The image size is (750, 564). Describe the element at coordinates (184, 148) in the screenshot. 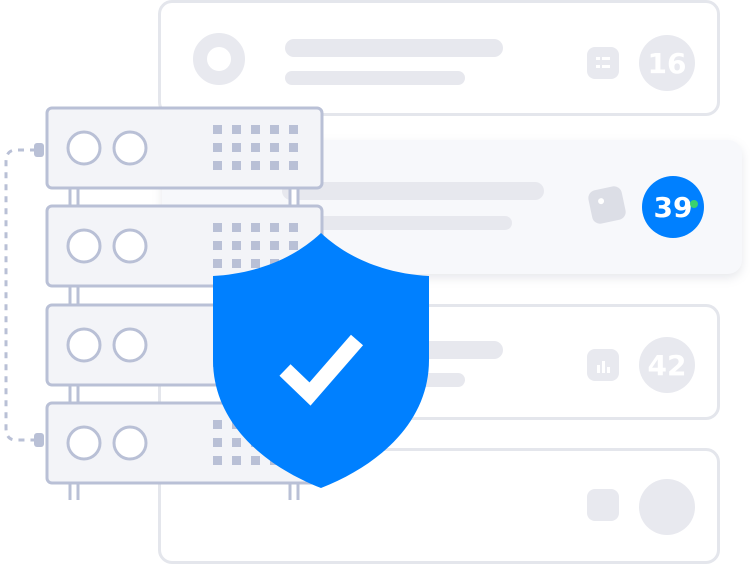

I see `server-unit` at that location.